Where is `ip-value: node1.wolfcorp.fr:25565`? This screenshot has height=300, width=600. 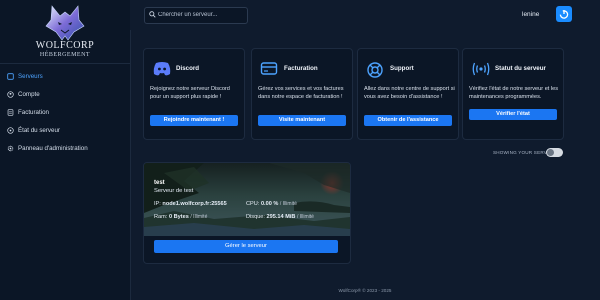 ip-value: node1.wolfcorp.fr:25565 is located at coordinates (194, 204).